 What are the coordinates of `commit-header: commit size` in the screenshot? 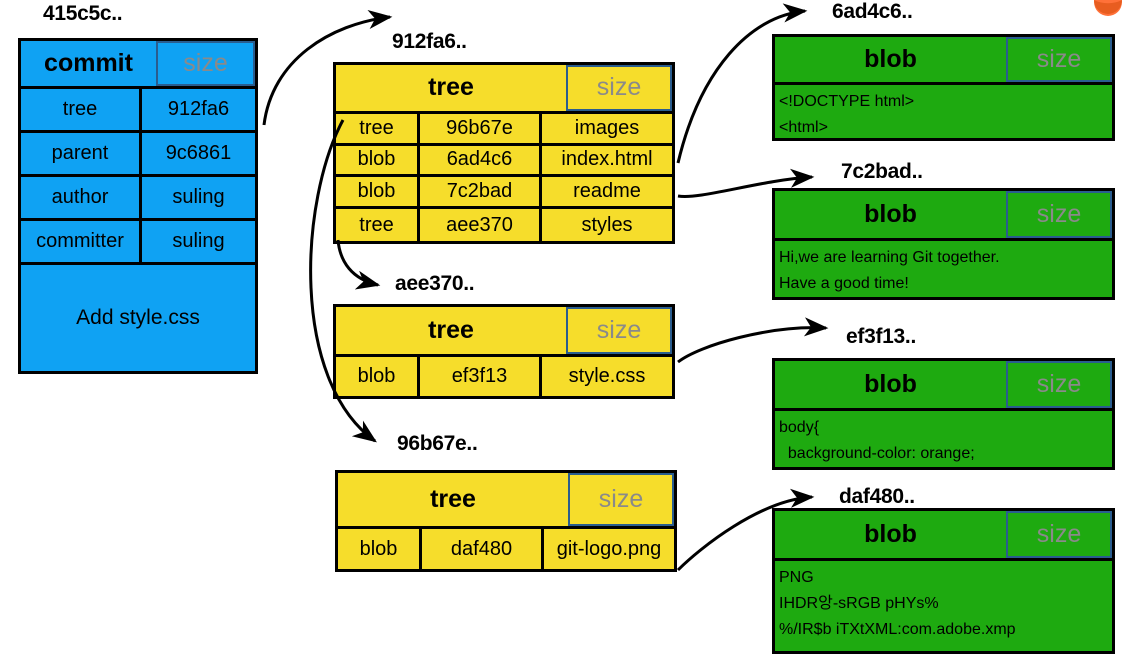 It's located at (138, 65).